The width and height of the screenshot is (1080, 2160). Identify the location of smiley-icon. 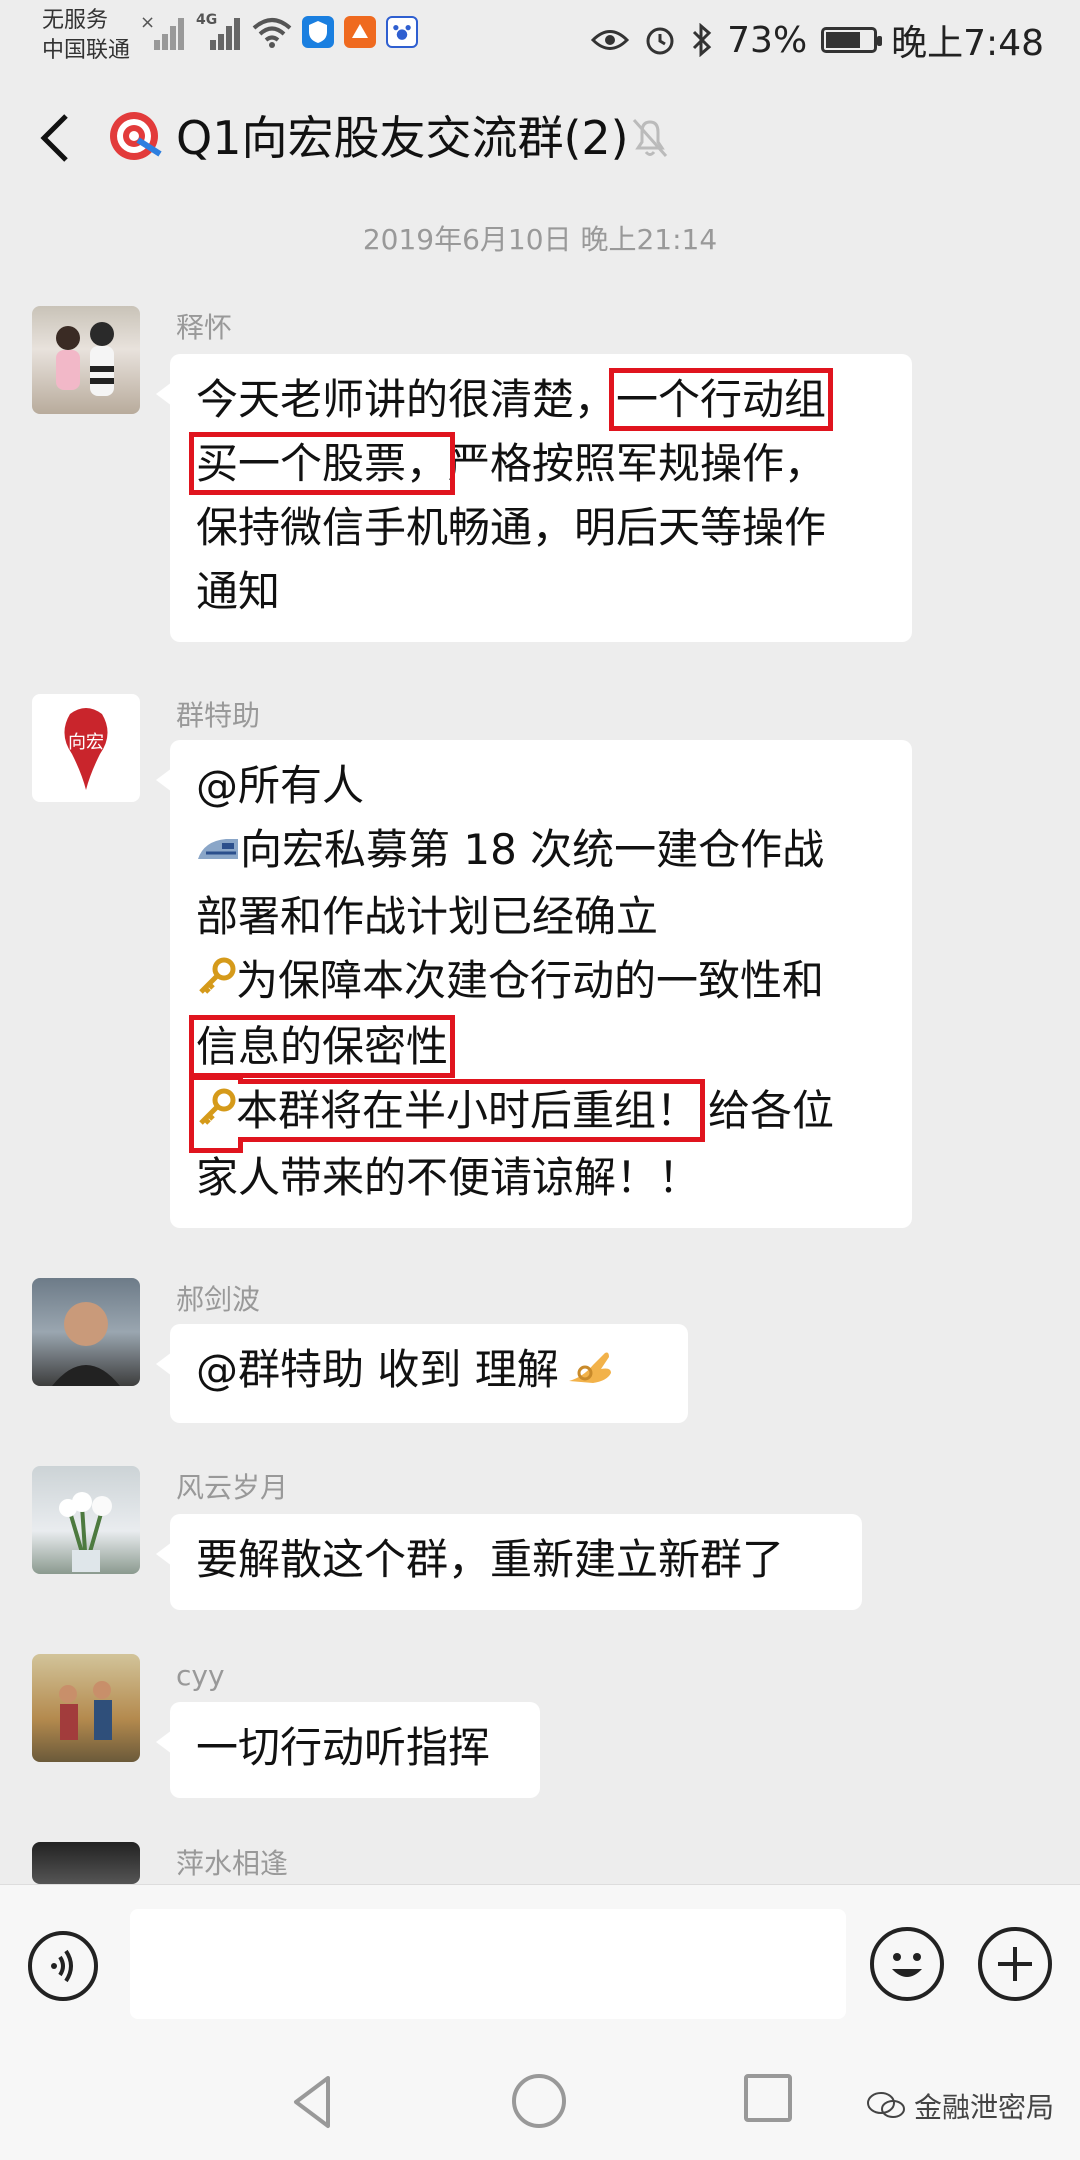
(907, 1965).